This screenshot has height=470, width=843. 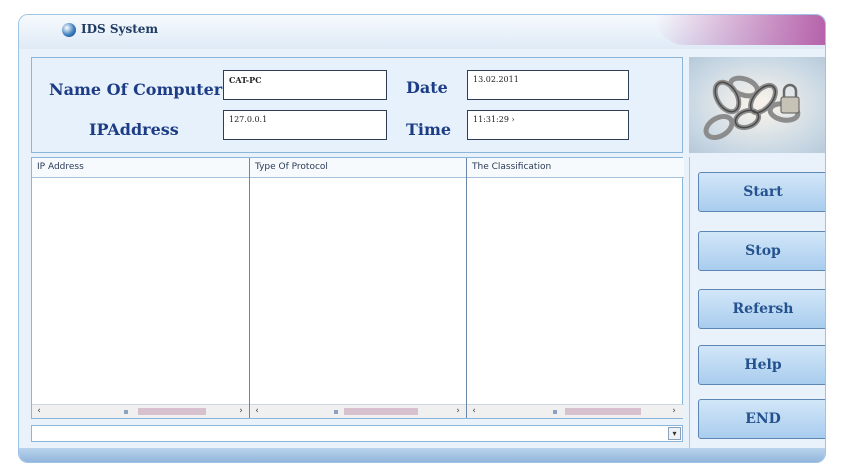 What do you see at coordinates (136, 89) in the screenshot?
I see `computer-name-label: Name Of Computer` at bounding box center [136, 89].